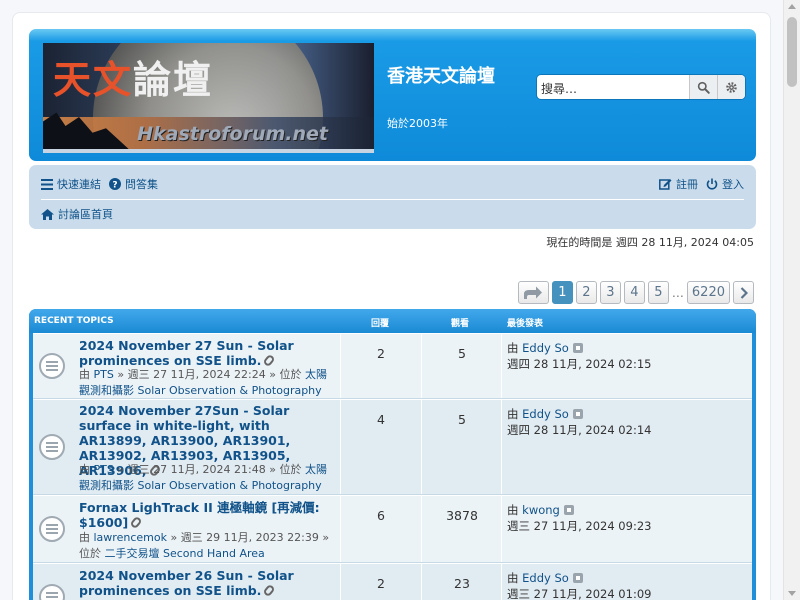 This screenshot has width=800, height=600. I want to click on search-button, so click(703, 87).